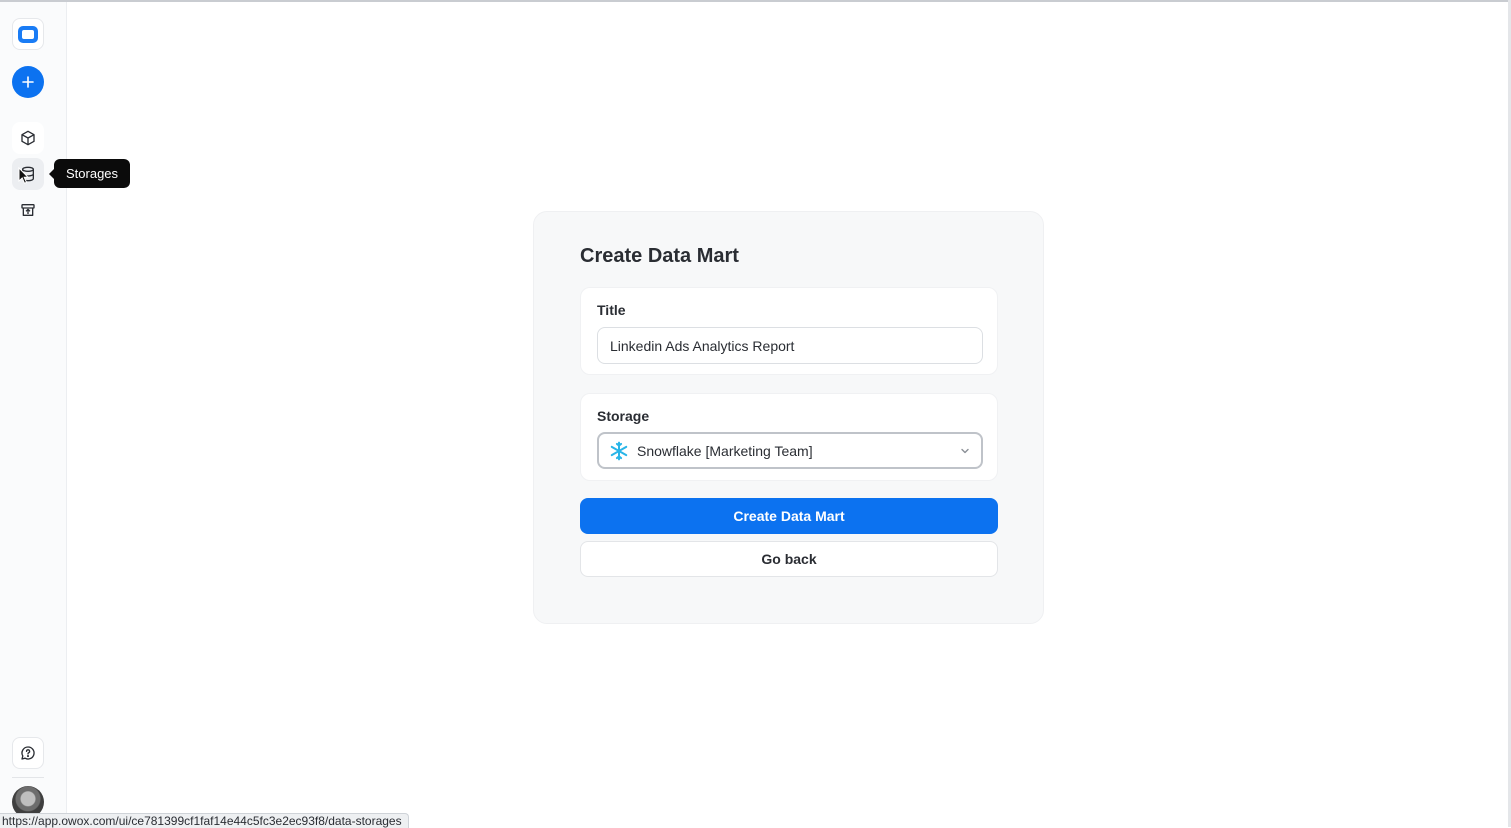 This screenshot has height=828, width=1511. I want to click on title-label: Title, so click(611, 310).